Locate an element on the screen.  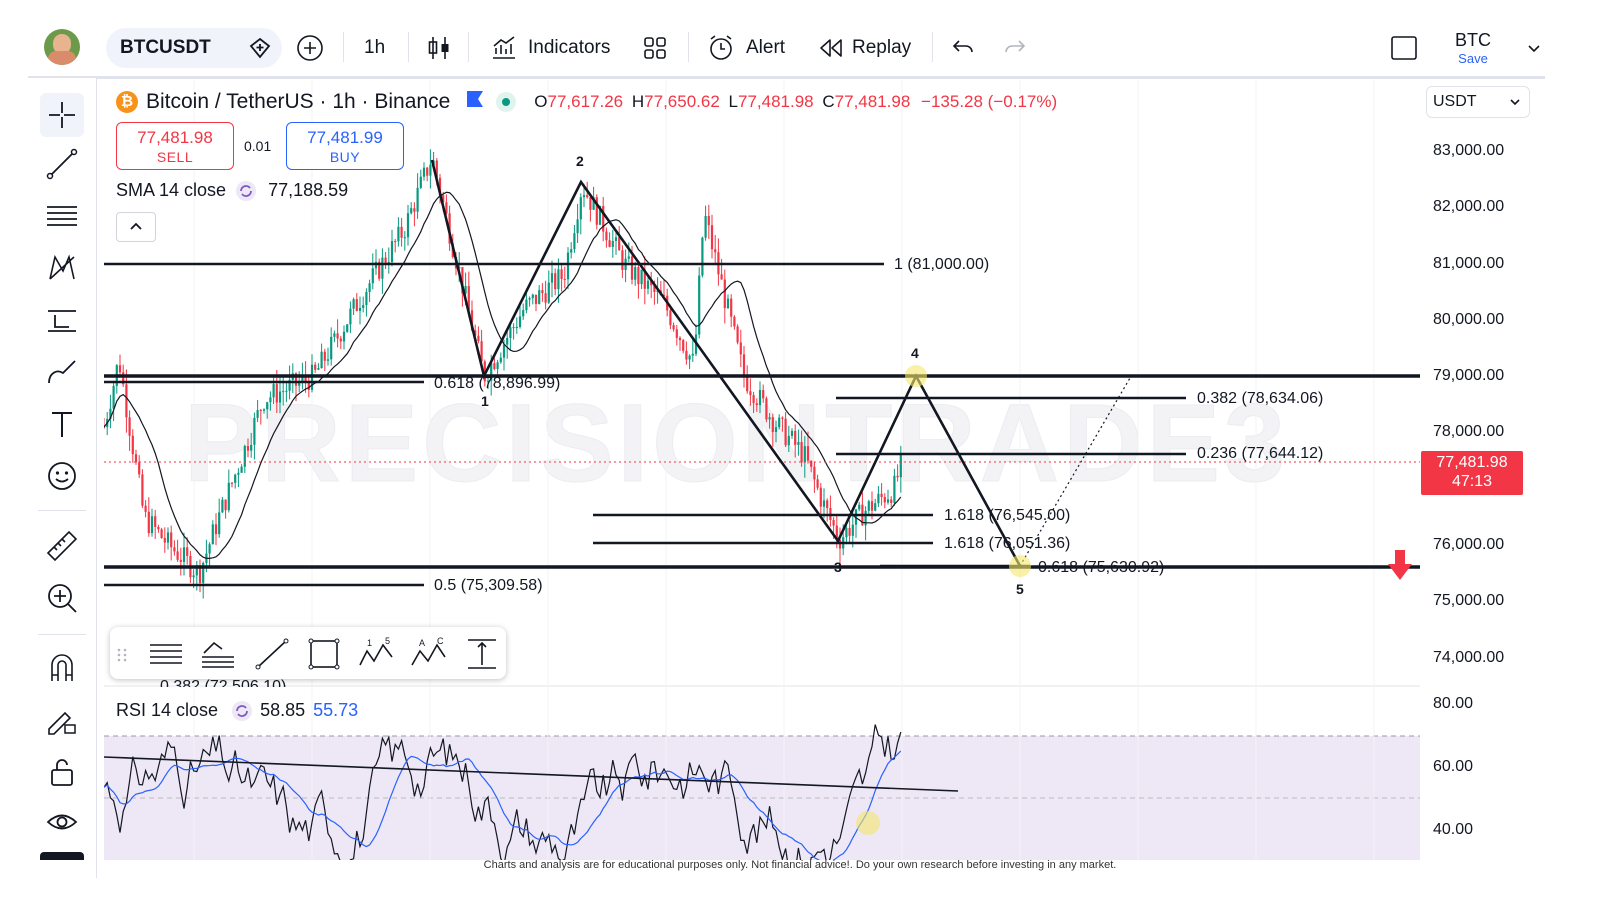
trendline-tool-icon is located at coordinates (272, 654).